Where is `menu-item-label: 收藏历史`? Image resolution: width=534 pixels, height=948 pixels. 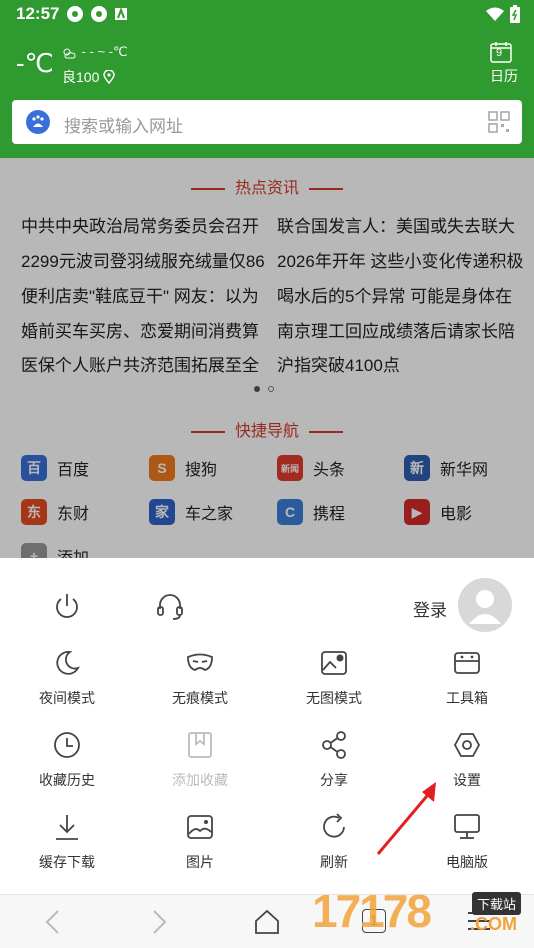 menu-item-label: 收藏历史 is located at coordinates (67, 780).